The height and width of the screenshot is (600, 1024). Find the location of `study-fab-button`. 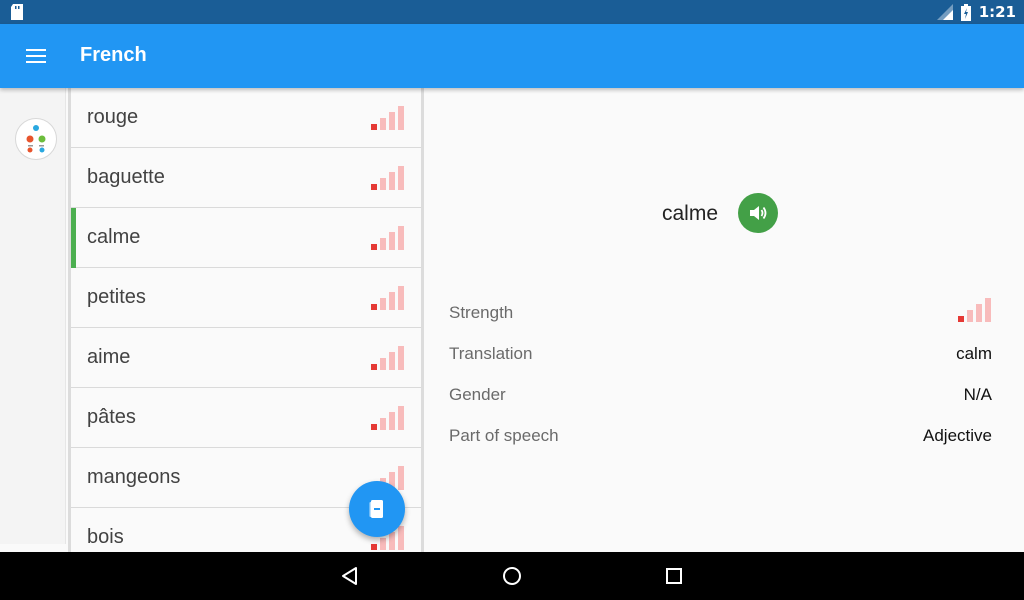

study-fab-button is located at coordinates (377, 509).